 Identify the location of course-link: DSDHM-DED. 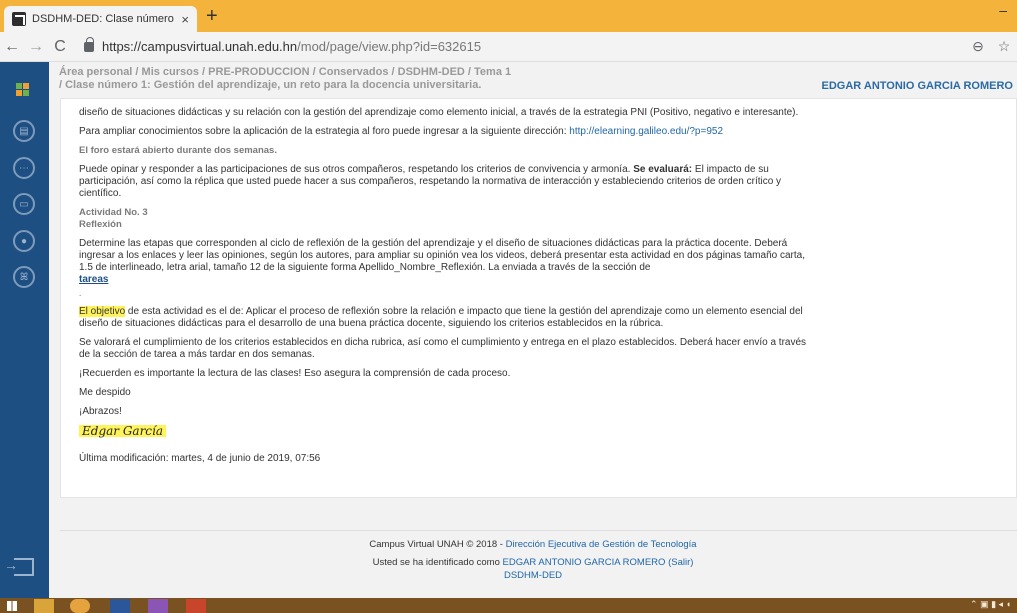
(533, 575).